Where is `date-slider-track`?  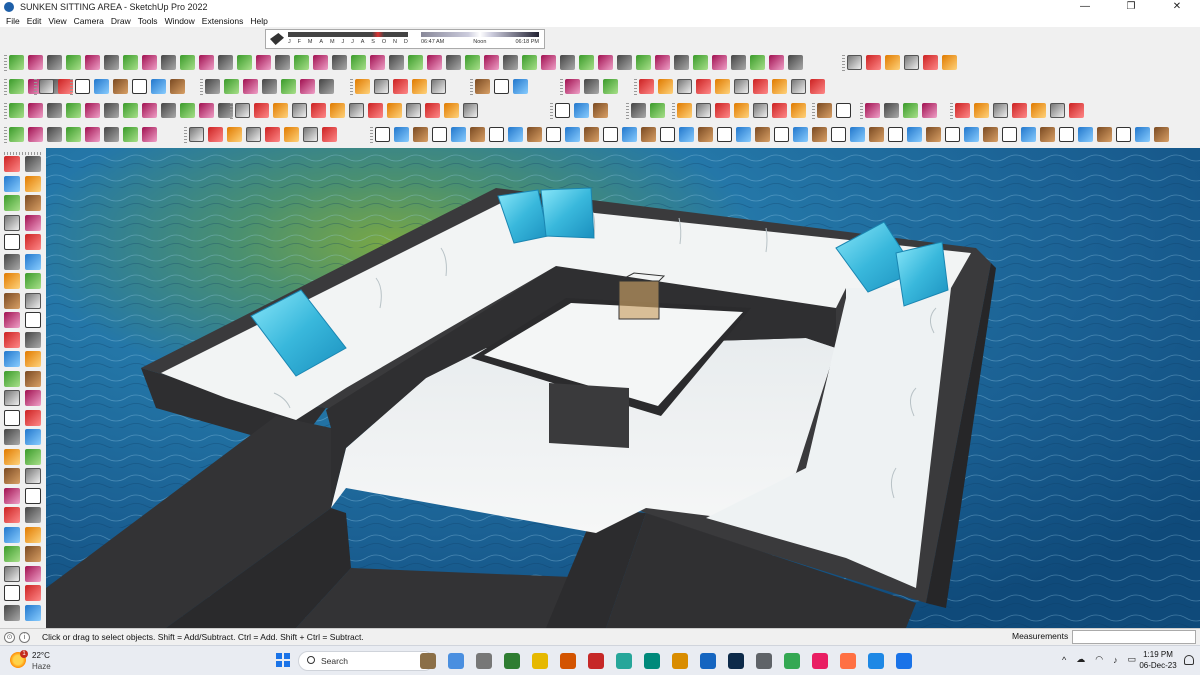
date-slider-track is located at coordinates (348, 34).